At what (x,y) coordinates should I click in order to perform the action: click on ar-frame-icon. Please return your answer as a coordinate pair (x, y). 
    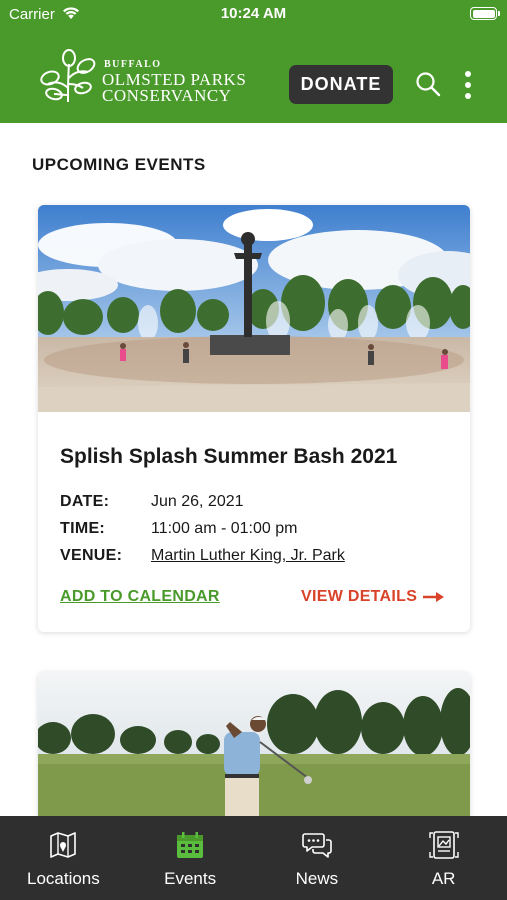
    Looking at the image, I should click on (443, 845).